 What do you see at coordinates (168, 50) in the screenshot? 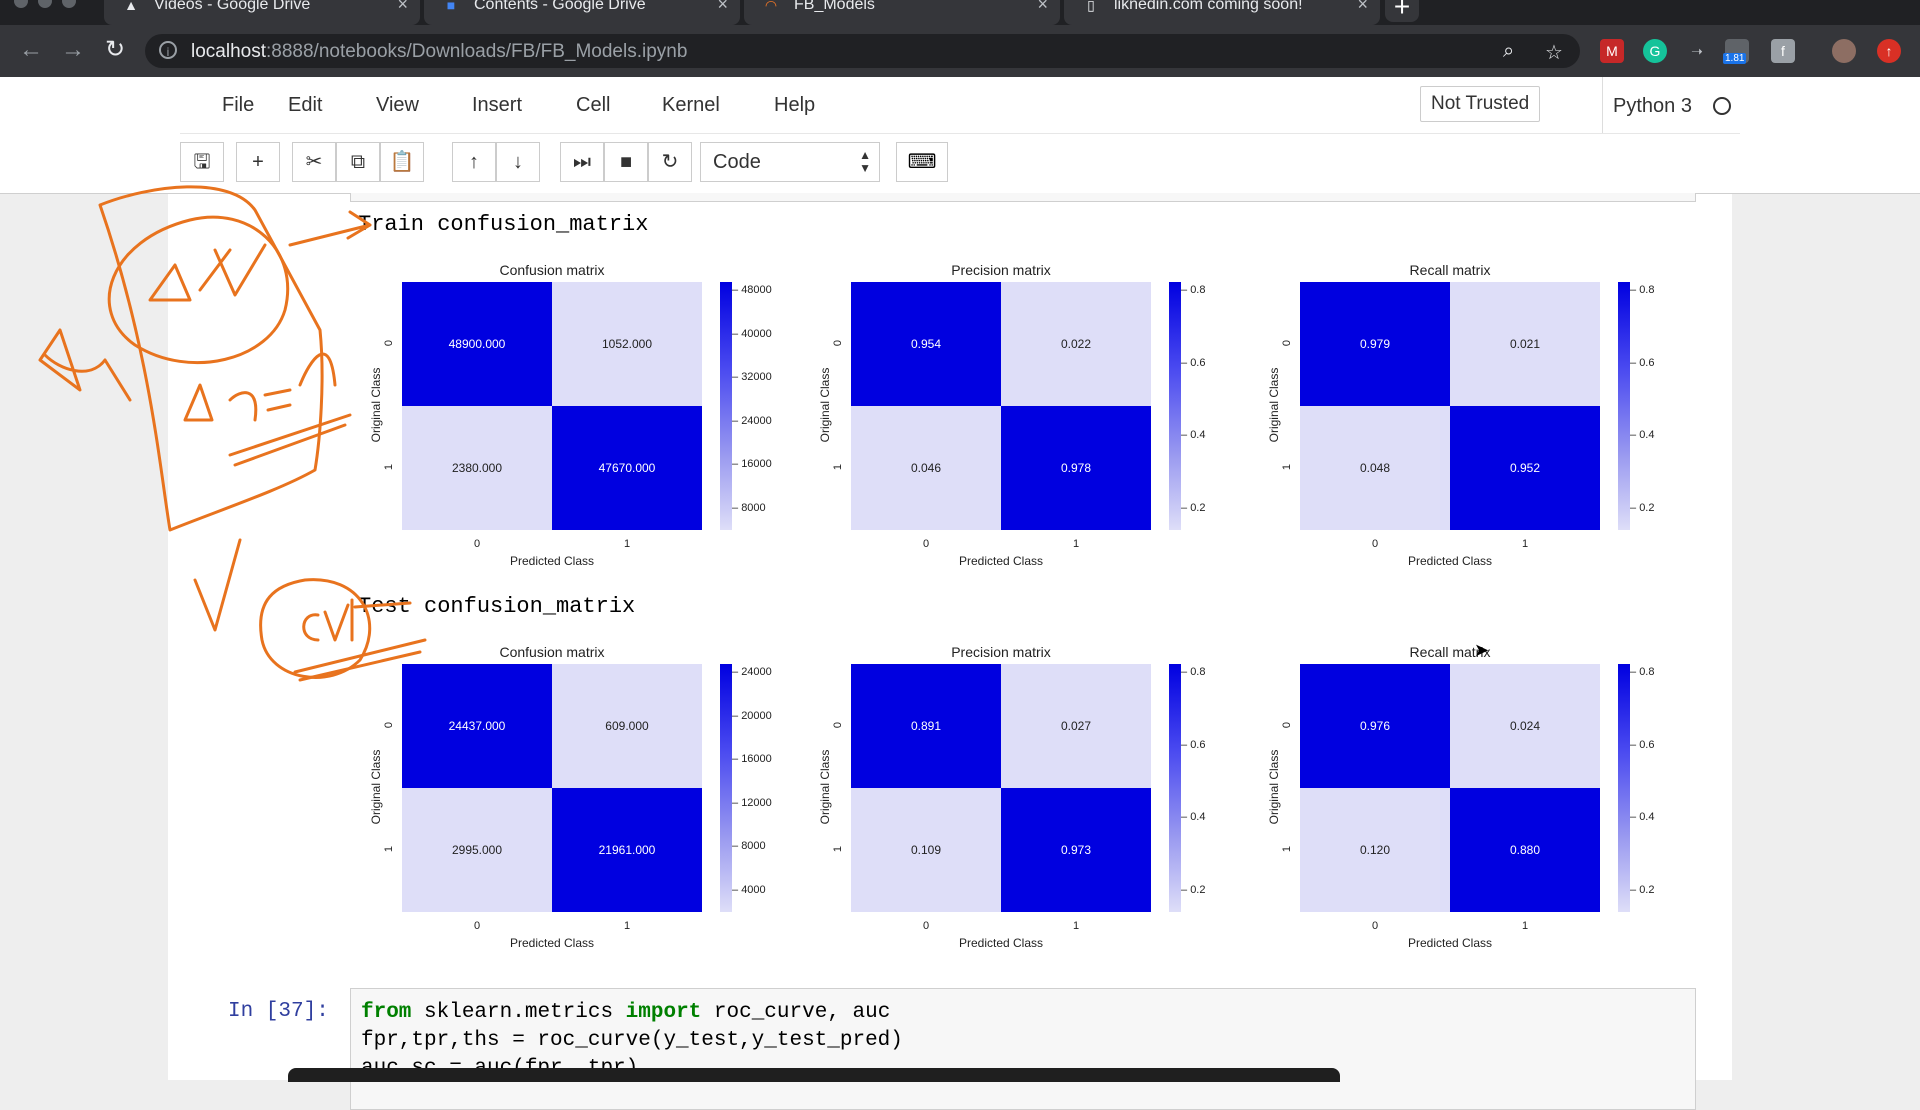
I see `info-icon: i` at bounding box center [168, 50].